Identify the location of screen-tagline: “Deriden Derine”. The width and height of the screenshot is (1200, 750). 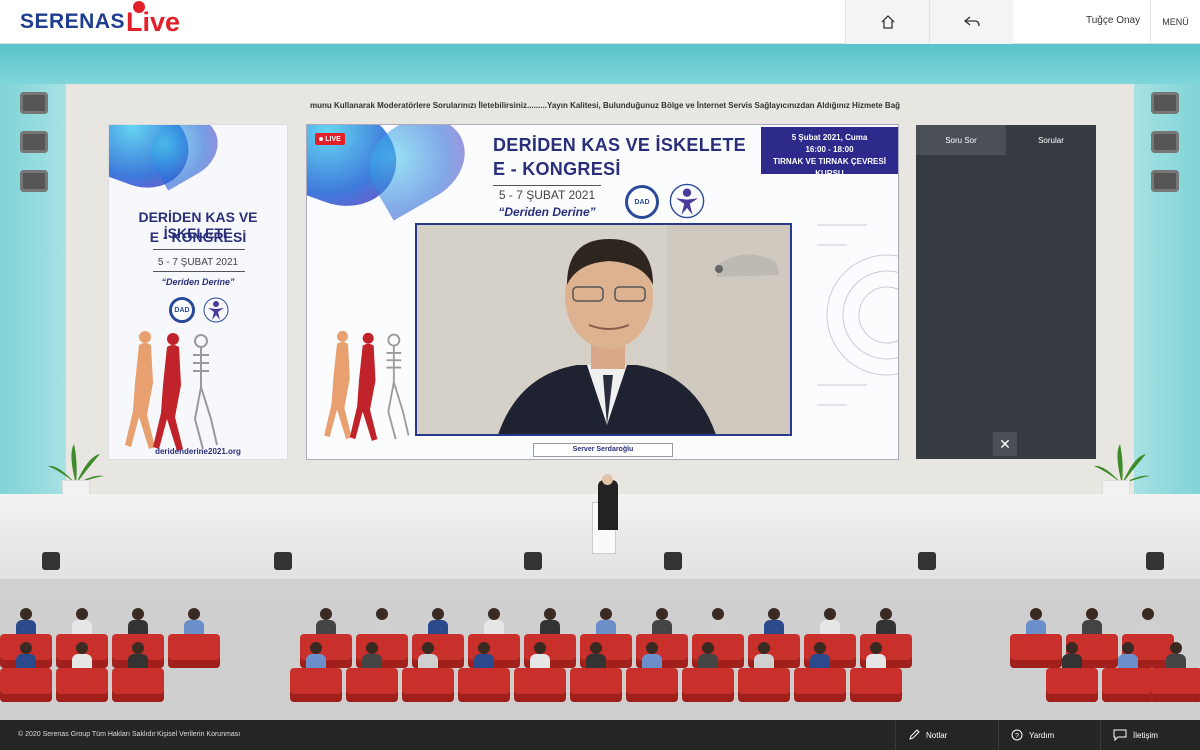
(547, 212).